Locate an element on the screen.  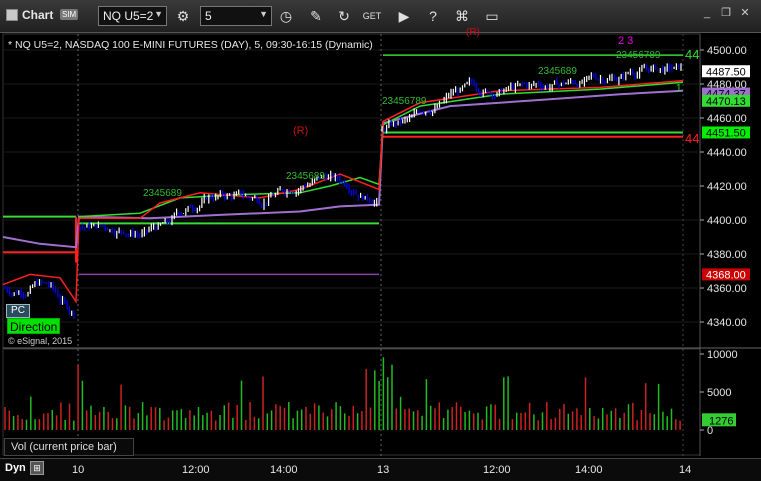
dyn-settings-icon: ⊞ is located at coordinates (37, 468).